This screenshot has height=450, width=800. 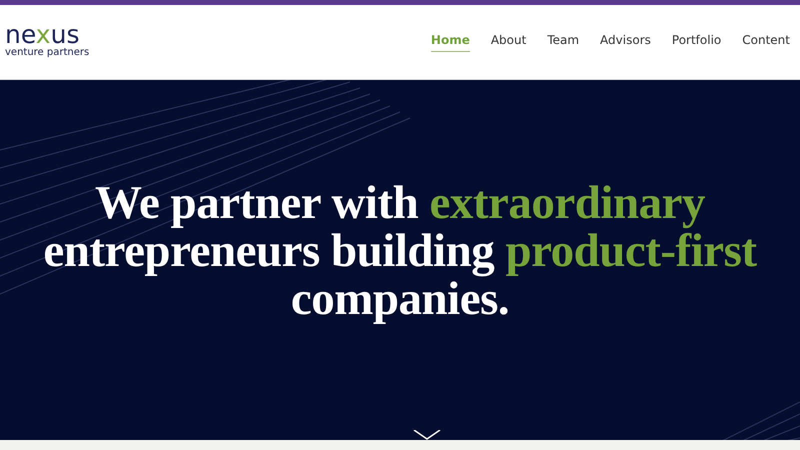 I want to click on chevron-down-icon, so click(x=427, y=435).